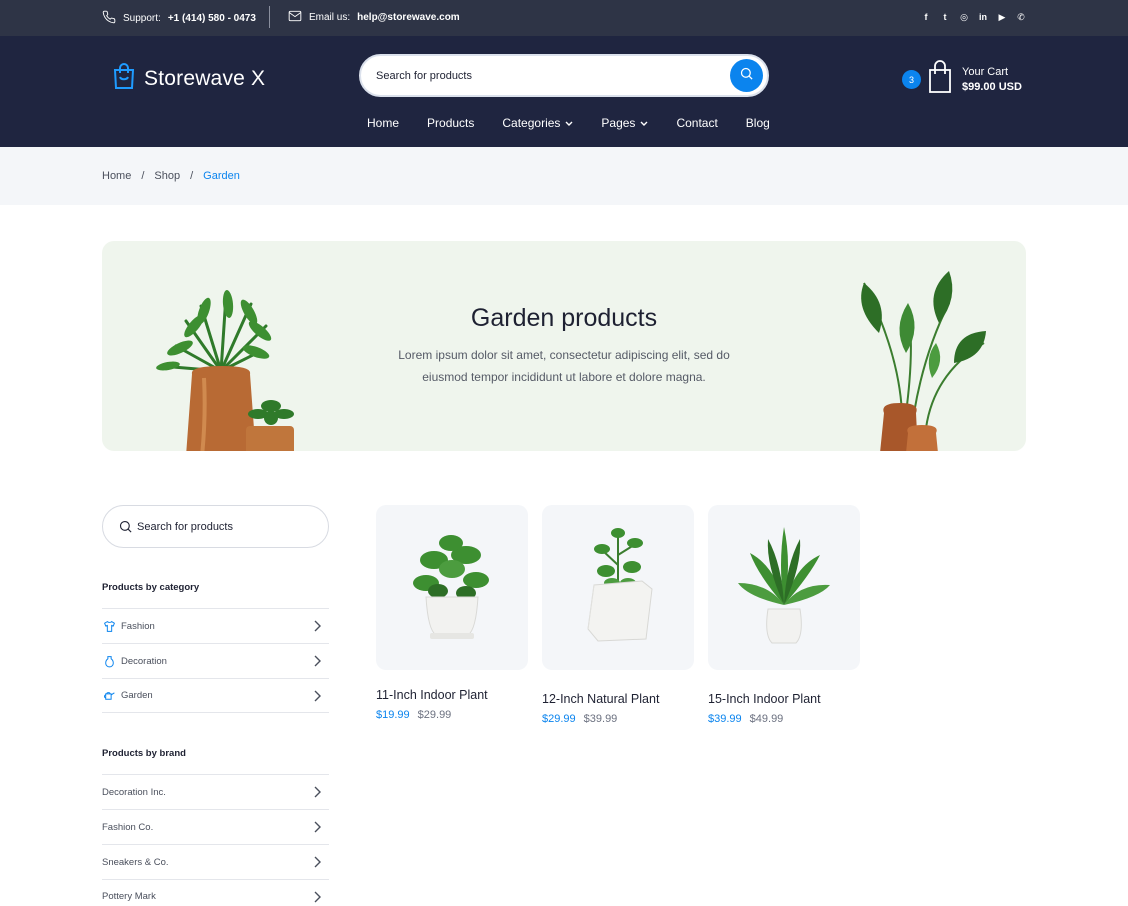 The image size is (1128, 906). What do you see at coordinates (167, 176) in the screenshot?
I see `breadcrumb-shop: Shop` at bounding box center [167, 176].